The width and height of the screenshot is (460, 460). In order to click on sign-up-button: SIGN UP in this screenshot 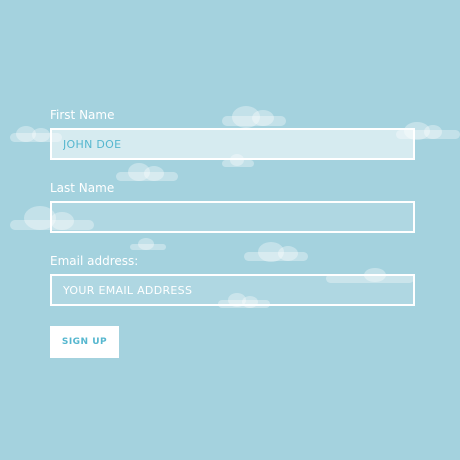, I will do `click(84, 342)`.